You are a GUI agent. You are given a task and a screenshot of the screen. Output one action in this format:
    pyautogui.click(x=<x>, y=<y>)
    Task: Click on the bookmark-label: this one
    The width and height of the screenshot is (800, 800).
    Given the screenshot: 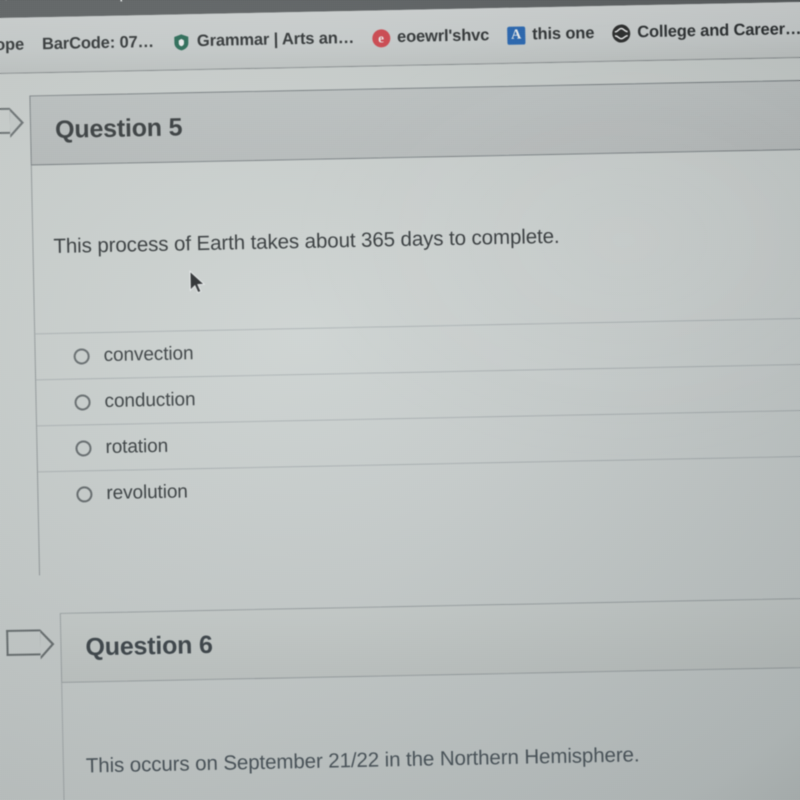 What is the action you would take?
    pyautogui.click(x=563, y=34)
    